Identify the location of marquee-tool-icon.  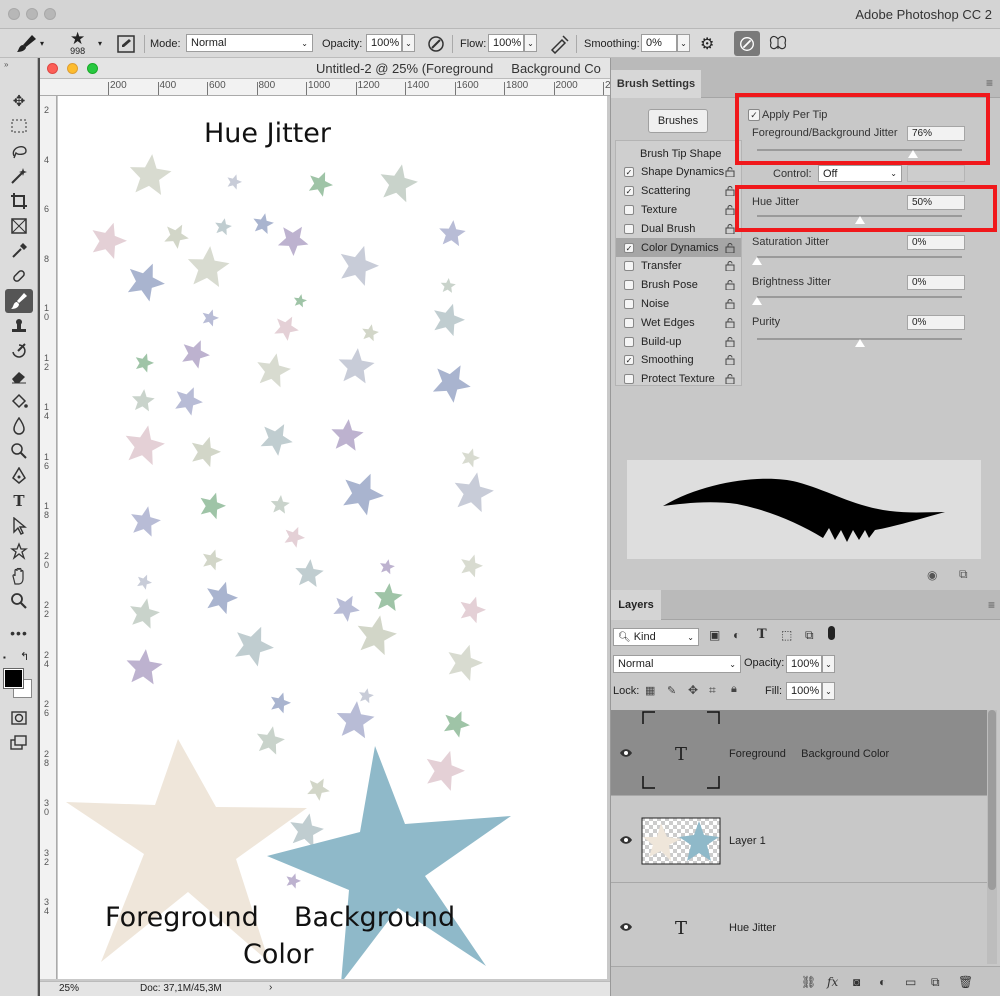
(19, 126).